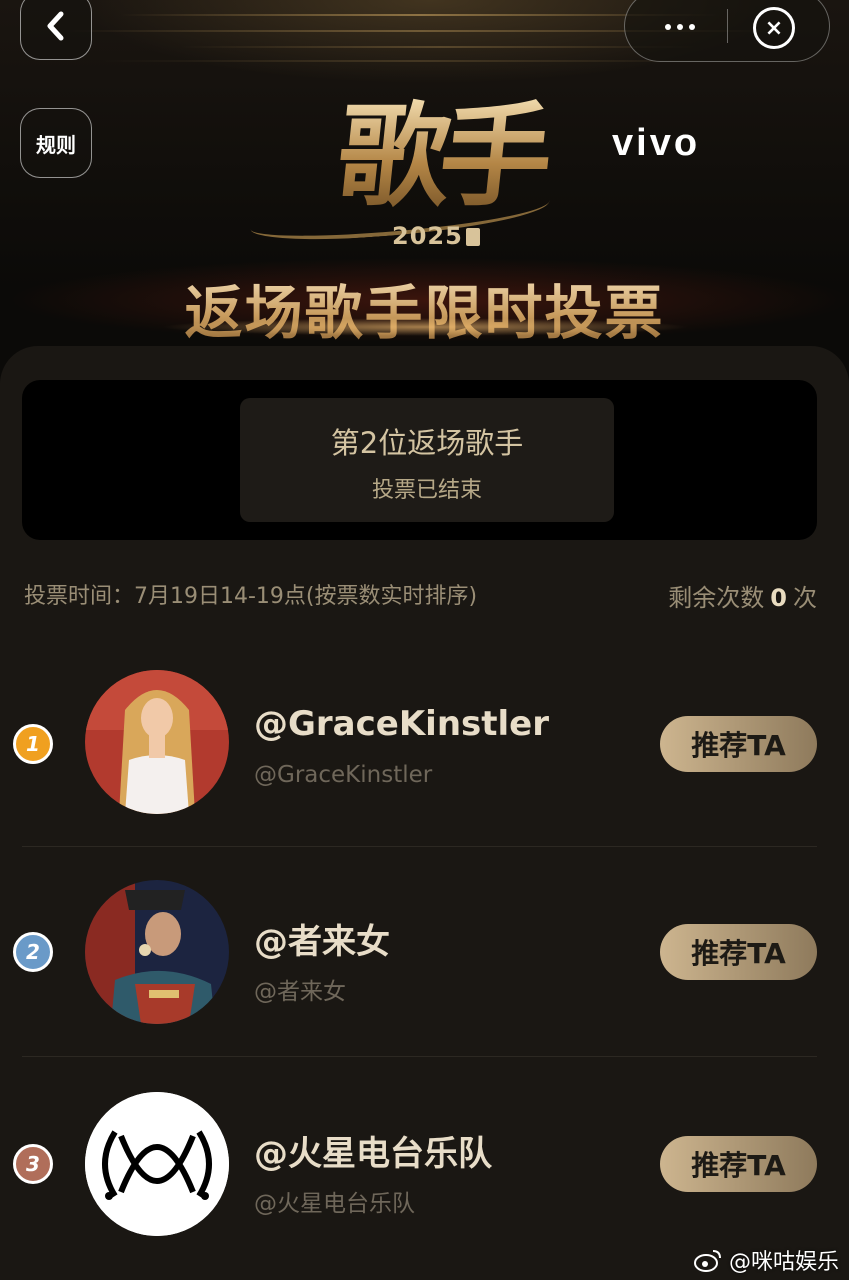 The image size is (849, 1280). I want to click on mini-program-capsule: ×, so click(727, 31).